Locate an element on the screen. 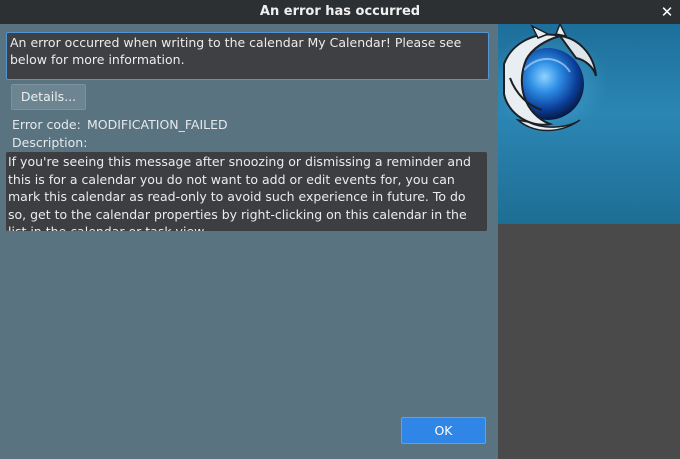 The image size is (680, 459). fox-globe-logo-icon is located at coordinates (553, 79).